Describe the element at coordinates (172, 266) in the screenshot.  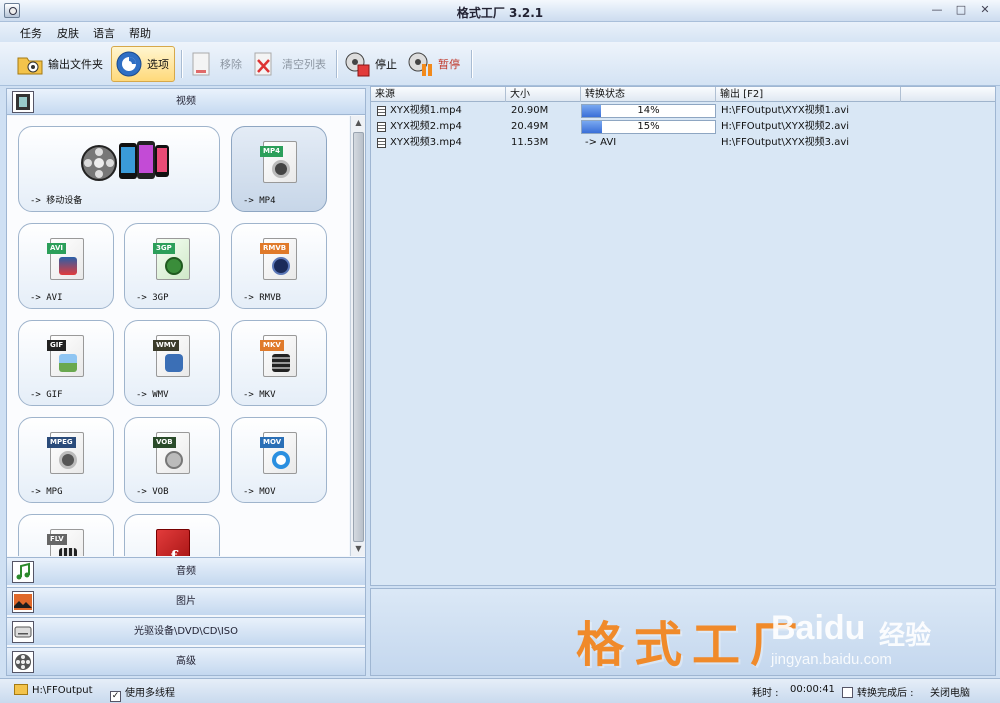
I see `tile-3gp: 3GP -> 3GP` at that location.